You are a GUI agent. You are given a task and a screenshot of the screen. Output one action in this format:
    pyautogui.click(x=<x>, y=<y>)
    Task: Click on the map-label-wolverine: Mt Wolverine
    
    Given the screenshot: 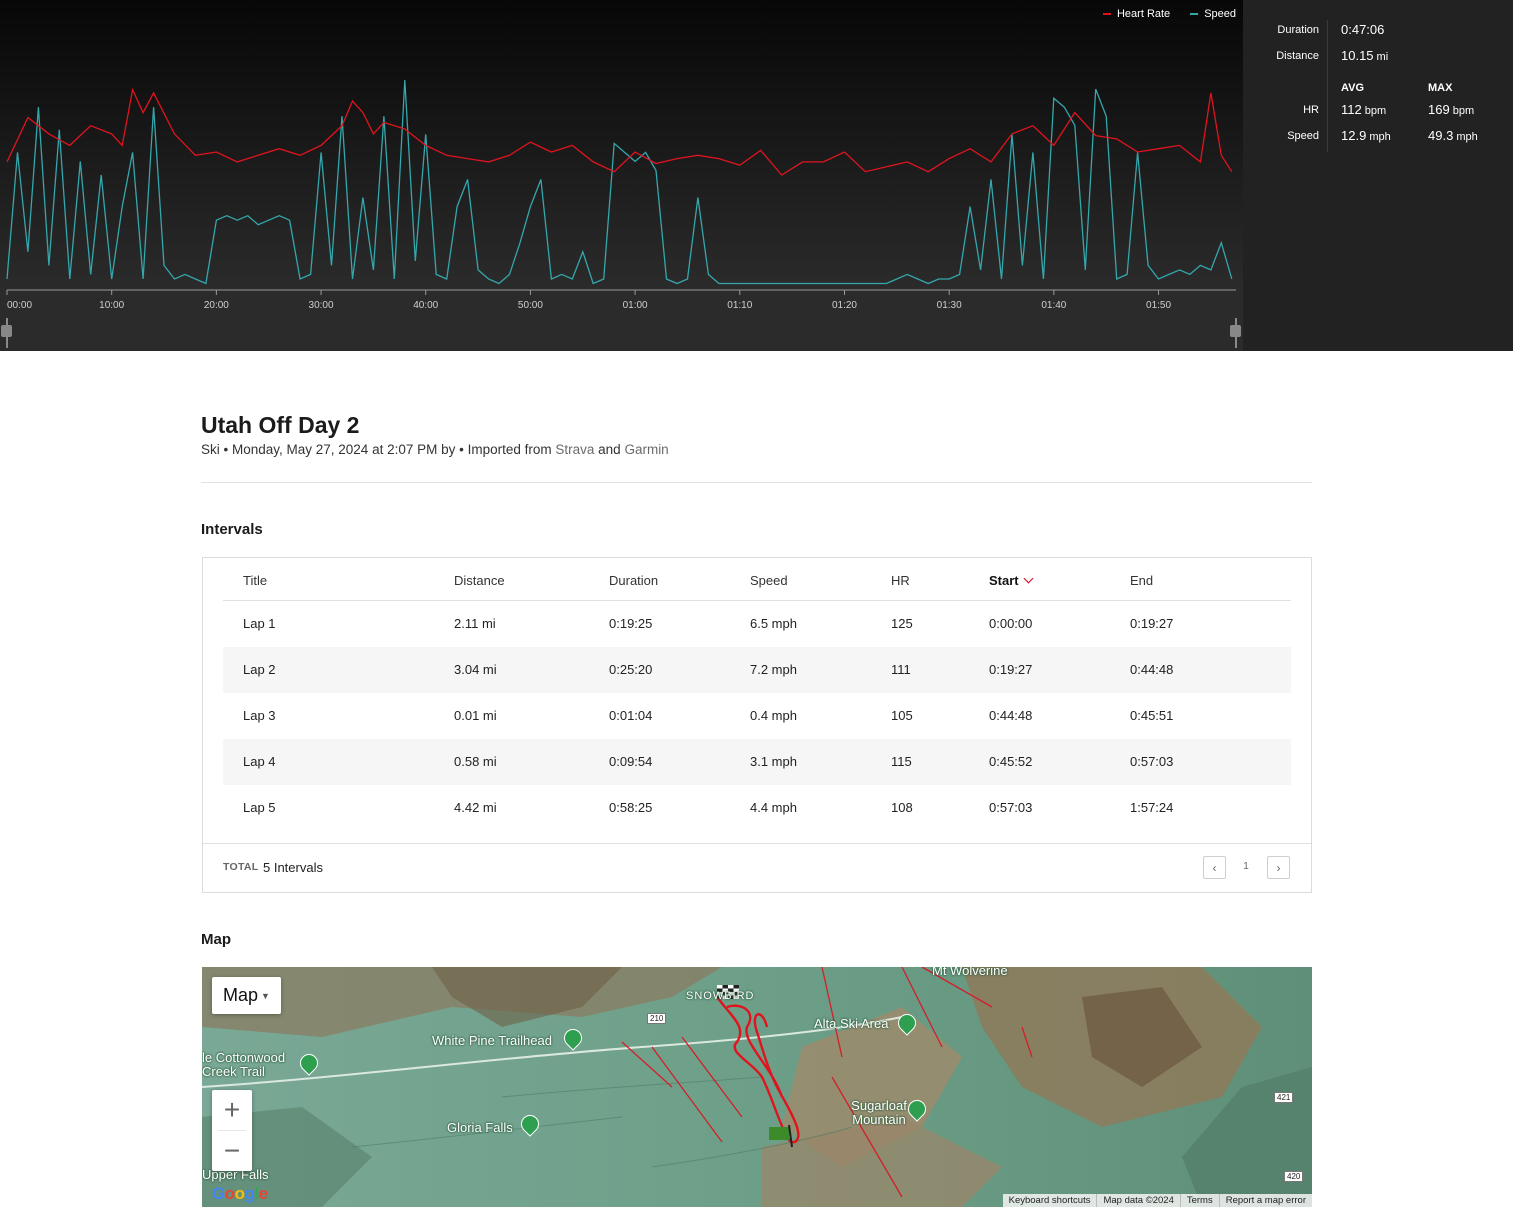 What is the action you would take?
    pyautogui.click(x=970, y=972)
    